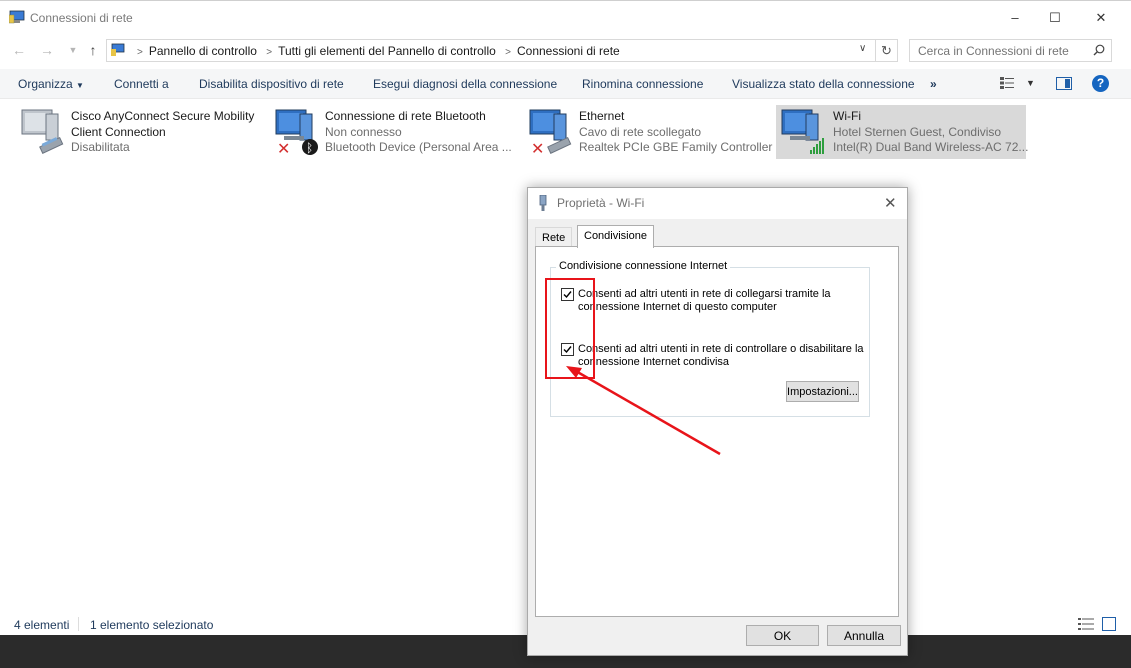 Image resolution: width=1131 pixels, height=668 pixels. I want to click on connection-name: Connessione di rete Bluetooth, so click(405, 116).